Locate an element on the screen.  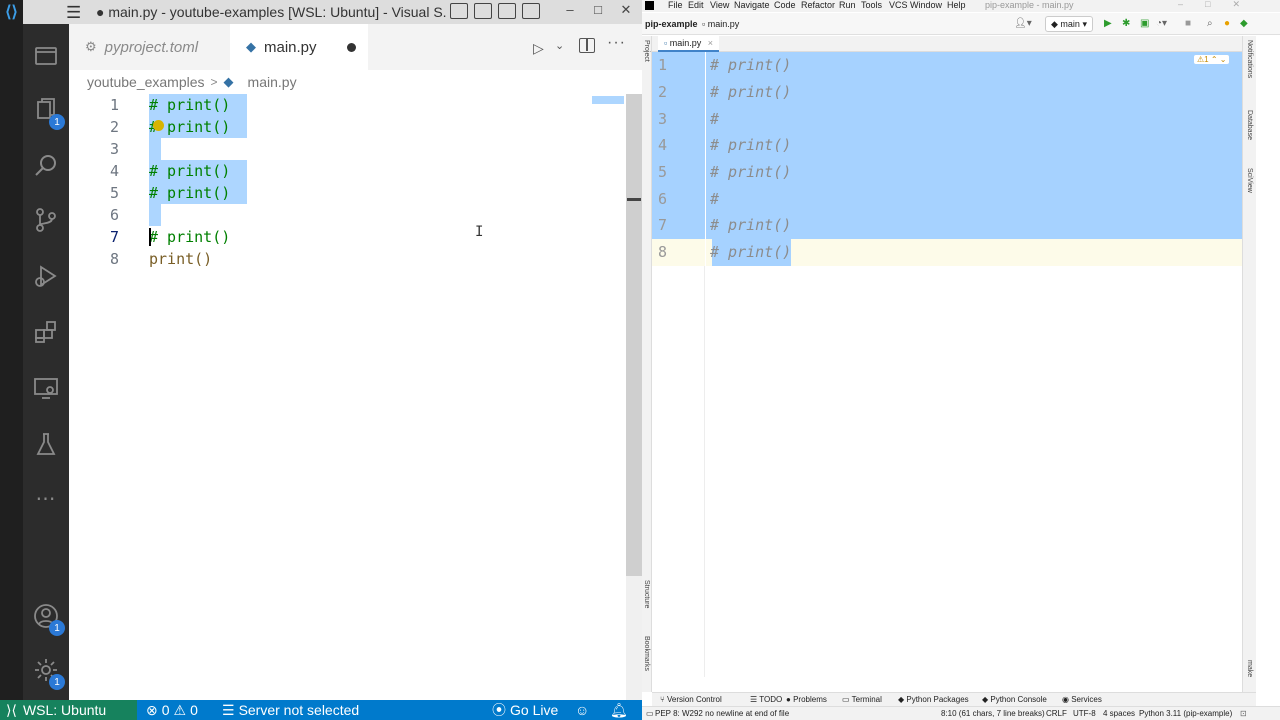
toggle-primary-sidebar-icon is located at coordinates (459, 11).